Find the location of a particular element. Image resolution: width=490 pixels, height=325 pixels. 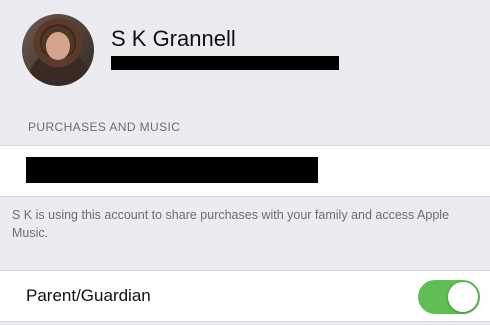

parent-guardian-label: Parent/Guardian is located at coordinates (88, 295).